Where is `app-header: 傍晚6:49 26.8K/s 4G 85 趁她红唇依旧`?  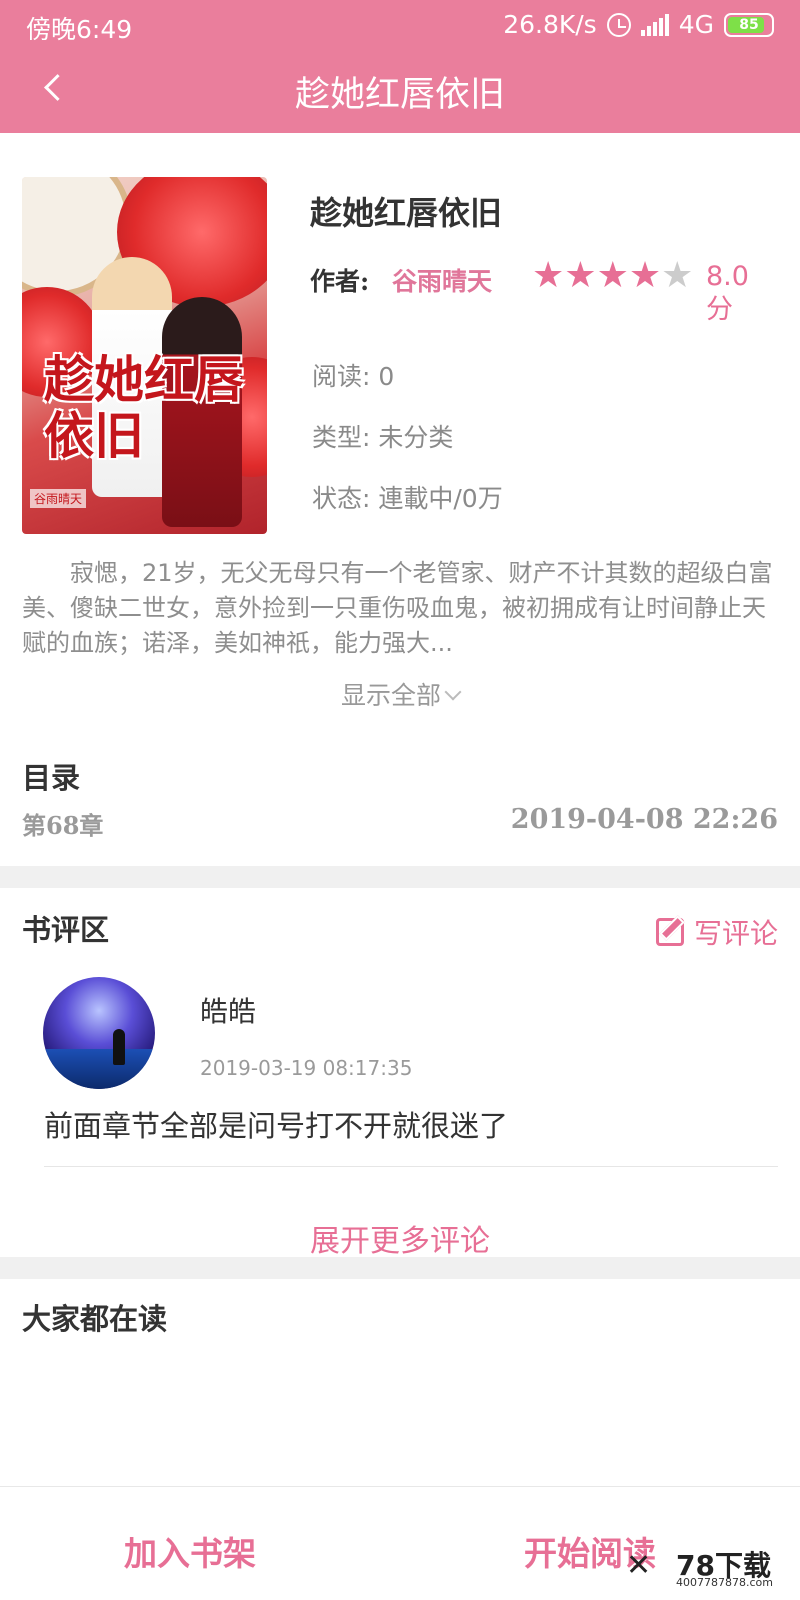 app-header: 傍晚6:49 26.8K/s 4G 85 趁她红唇依旧 is located at coordinates (400, 66).